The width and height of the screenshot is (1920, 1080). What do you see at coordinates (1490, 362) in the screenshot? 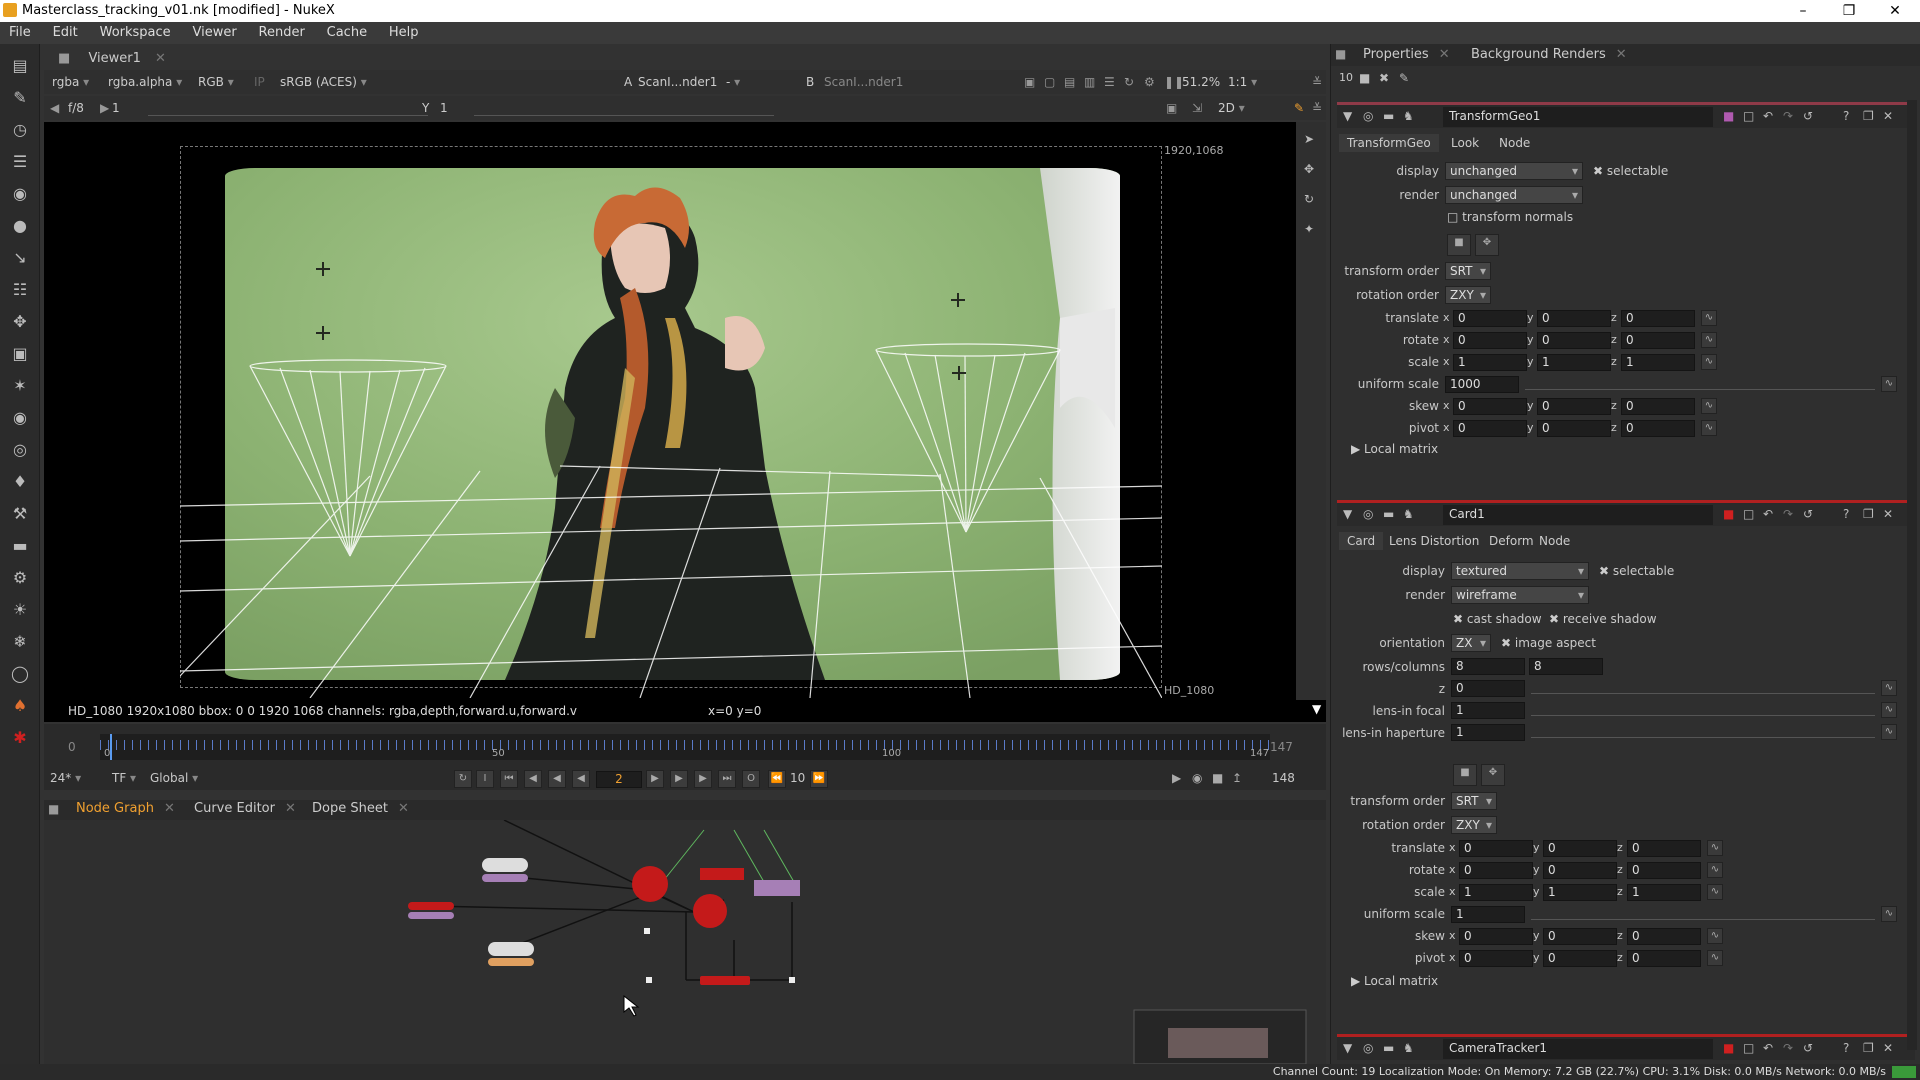
I see `tg-scale-x: 1` at bounding box center [1490, 362].